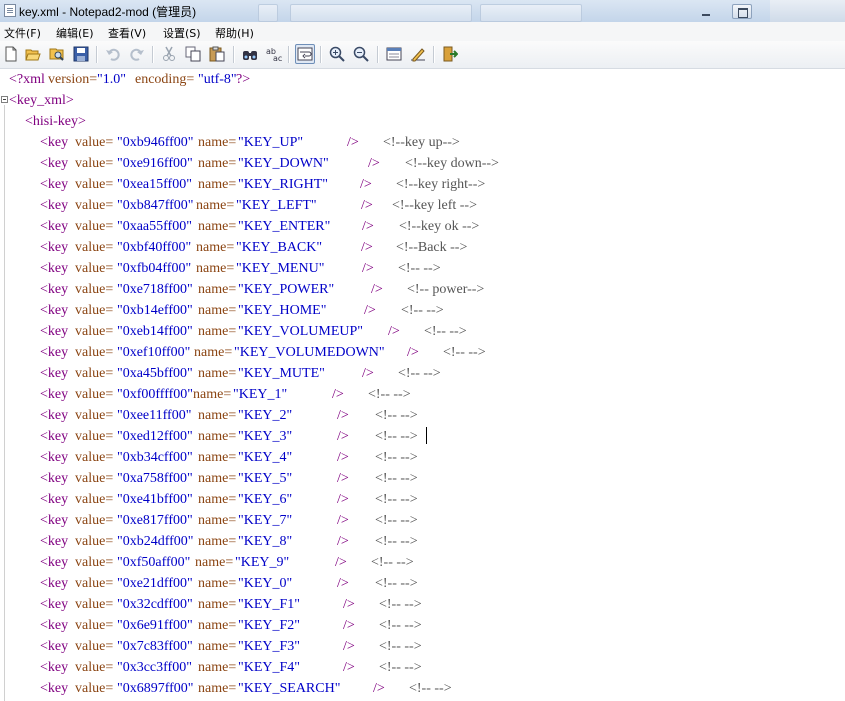 This screenshot has width=845, height=701. I want to click on key-value: "0xb34cff00", so click(155, 457).